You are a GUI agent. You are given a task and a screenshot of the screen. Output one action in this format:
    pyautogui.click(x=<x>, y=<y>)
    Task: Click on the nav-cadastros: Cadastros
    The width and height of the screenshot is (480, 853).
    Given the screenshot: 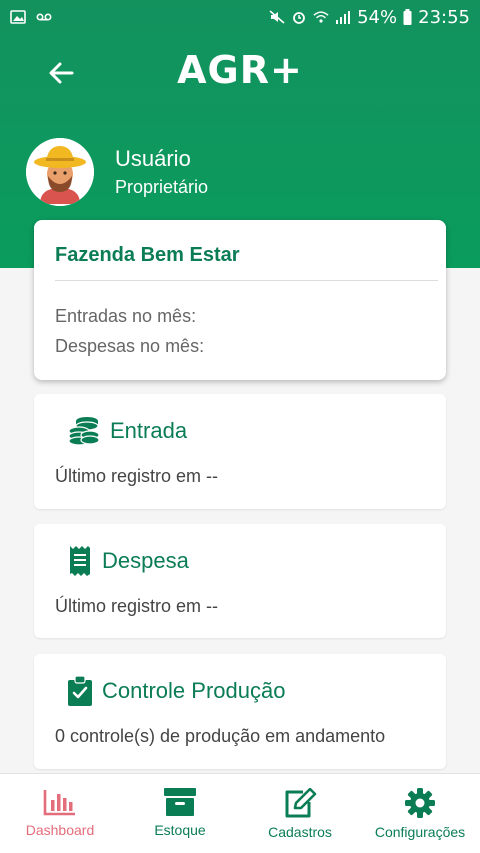 What is the action you would take?
    pyautogui.click(x=300, y=813)
    